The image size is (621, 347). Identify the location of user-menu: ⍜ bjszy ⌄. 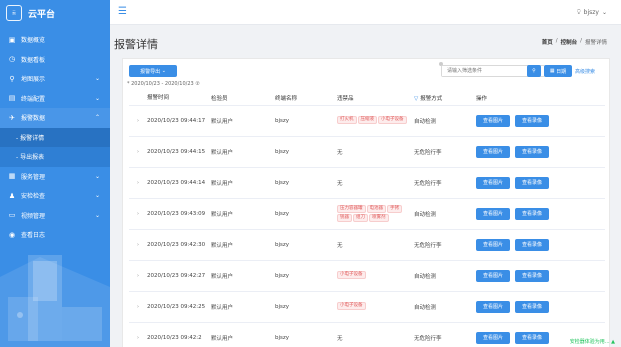
(592, 12).